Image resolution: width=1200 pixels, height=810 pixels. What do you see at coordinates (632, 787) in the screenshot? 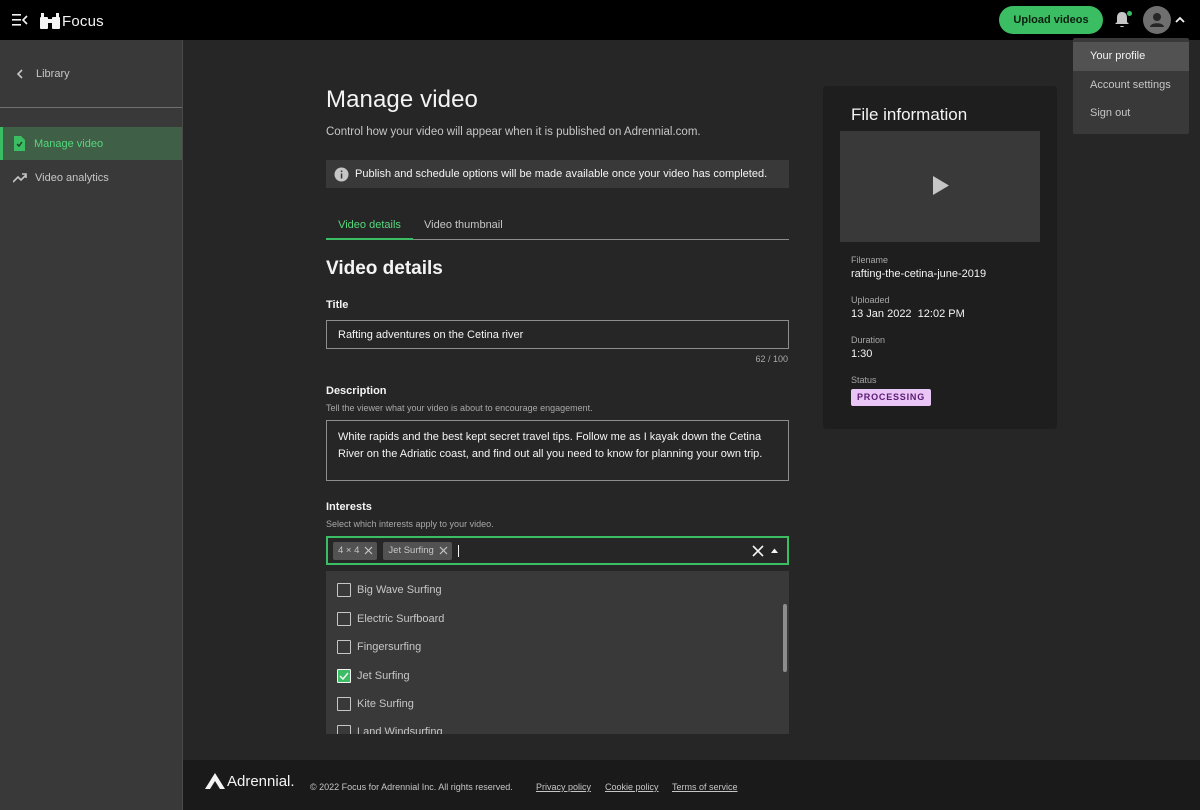
I see `cookie-policy-link: Cookie policy` at bounding box center [632, 787].